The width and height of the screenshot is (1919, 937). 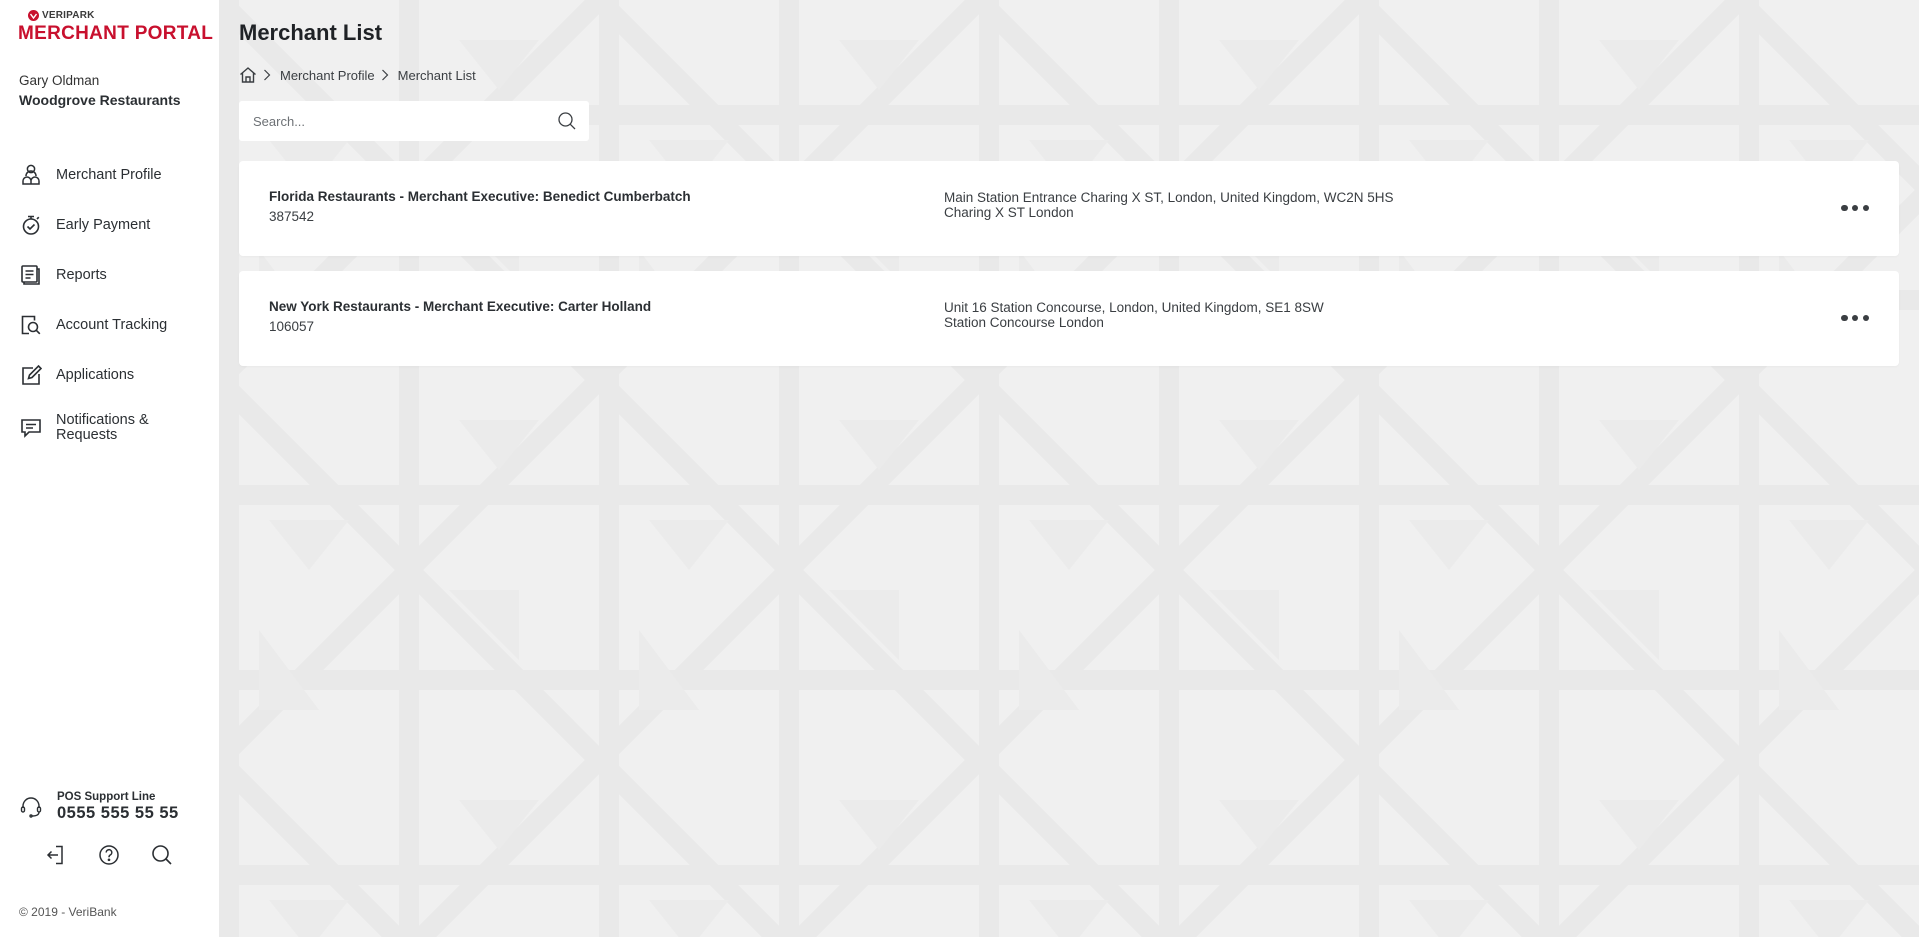 I want to click on sidebar-item-label: Reports, so click(x=81, y=274).